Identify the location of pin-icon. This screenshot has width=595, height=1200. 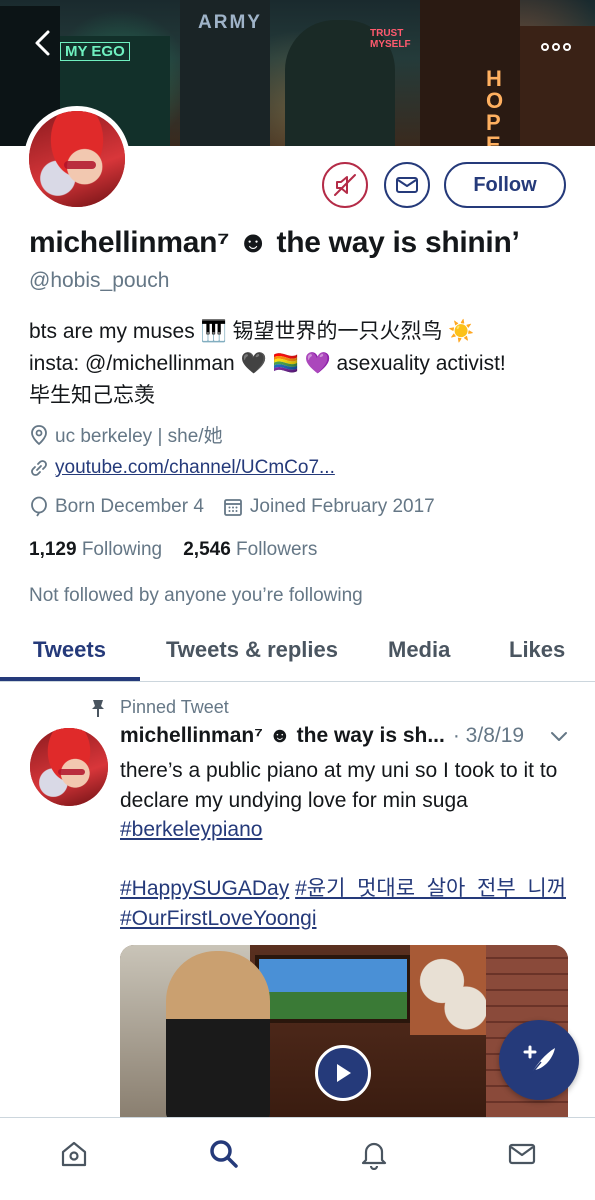
(98, 708).